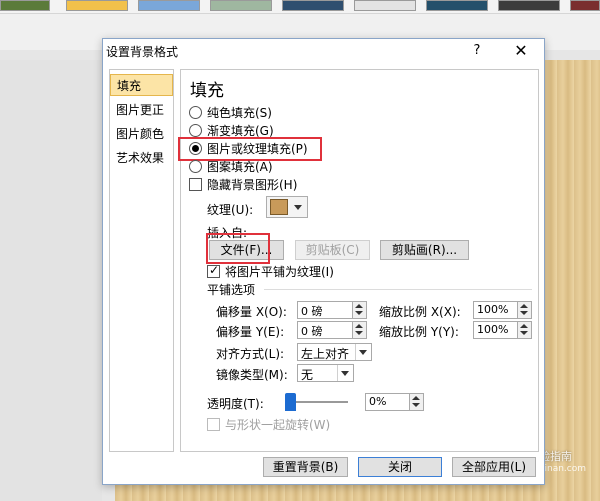  Describe the element at coordinates (213, 424) in the screenshot. I see `rotate-with-shape-checkbox` at that location.